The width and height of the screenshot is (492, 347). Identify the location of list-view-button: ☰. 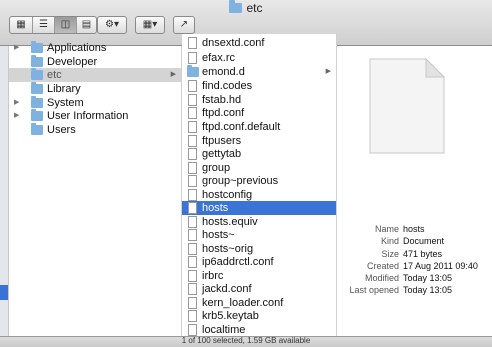
(43, 25).